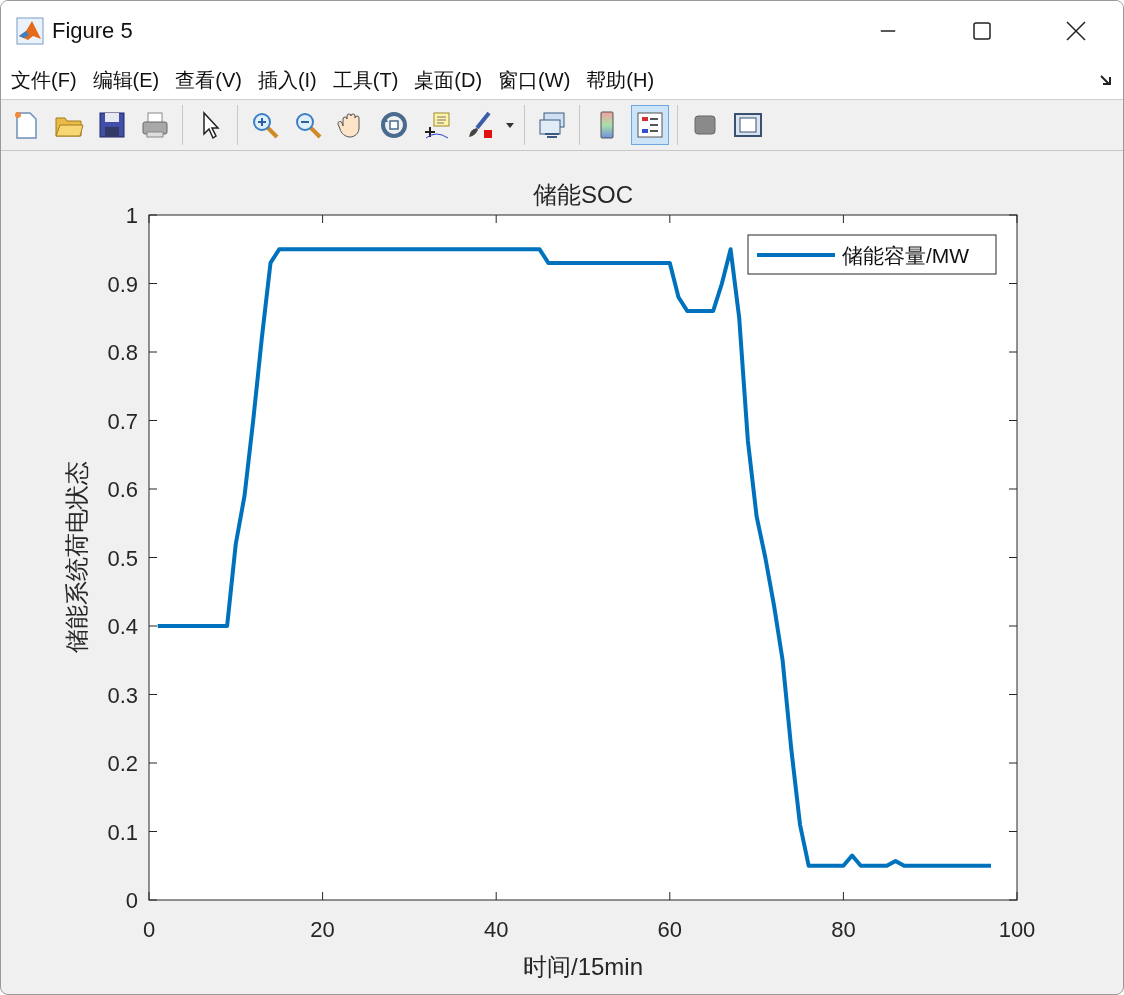  What do you see at coordinates (510, 125) in the screenshot?
I see `caret-icon` at bounding box center [510, 125].